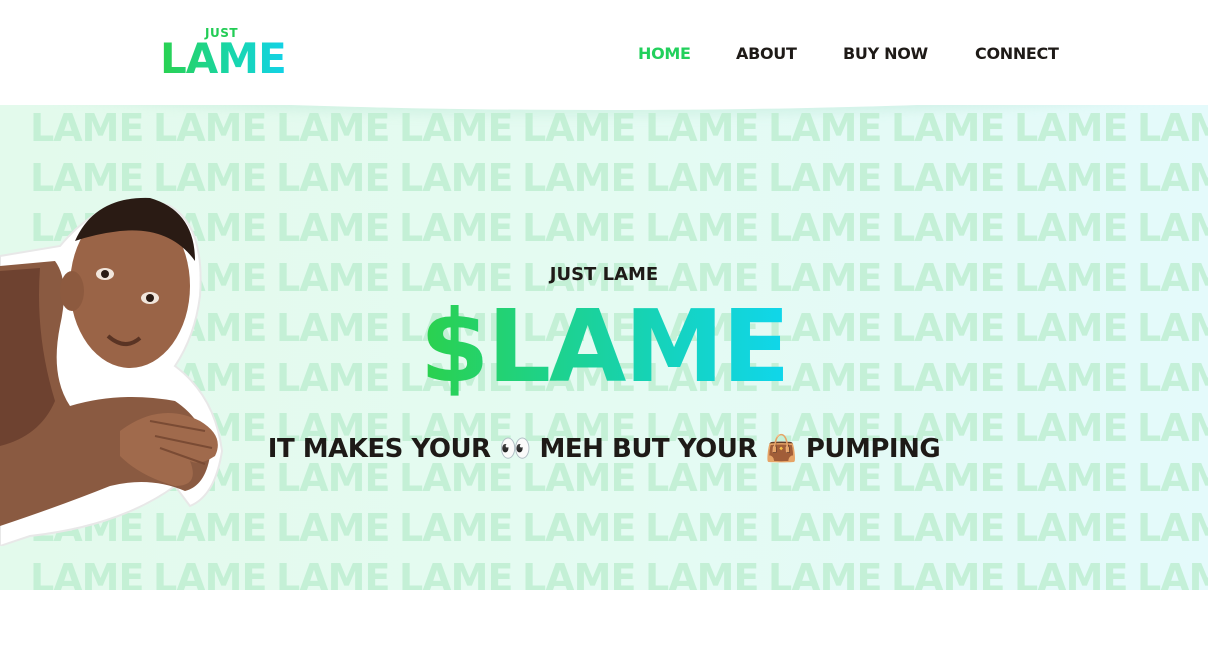 The height and width of the screenshot is (648, 1208). Describe the element at coordinates (604, 274) in the screenshot. I see `hero-kicker: JUST LAME` at that location.